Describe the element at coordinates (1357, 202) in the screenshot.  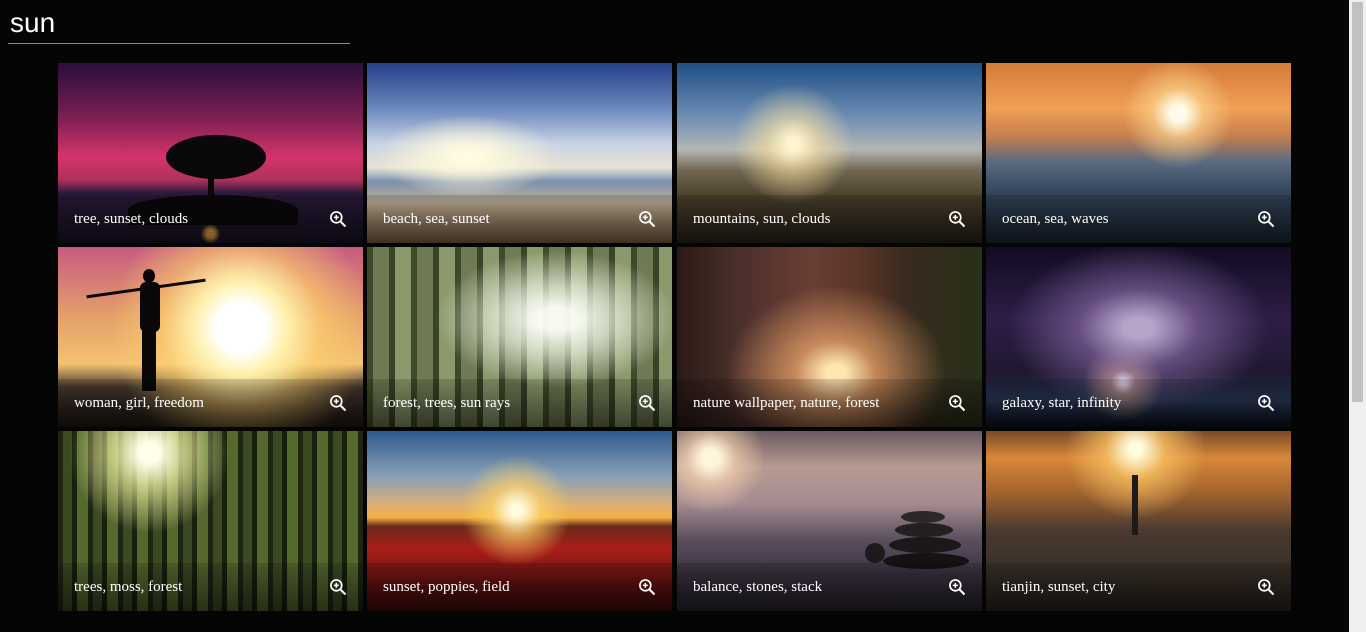
I see `scrollbar-thumb` at that location.